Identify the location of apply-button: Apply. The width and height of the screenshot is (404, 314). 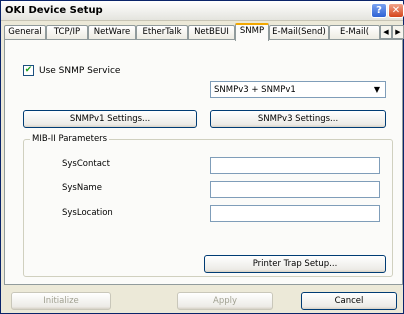
(225, 301).